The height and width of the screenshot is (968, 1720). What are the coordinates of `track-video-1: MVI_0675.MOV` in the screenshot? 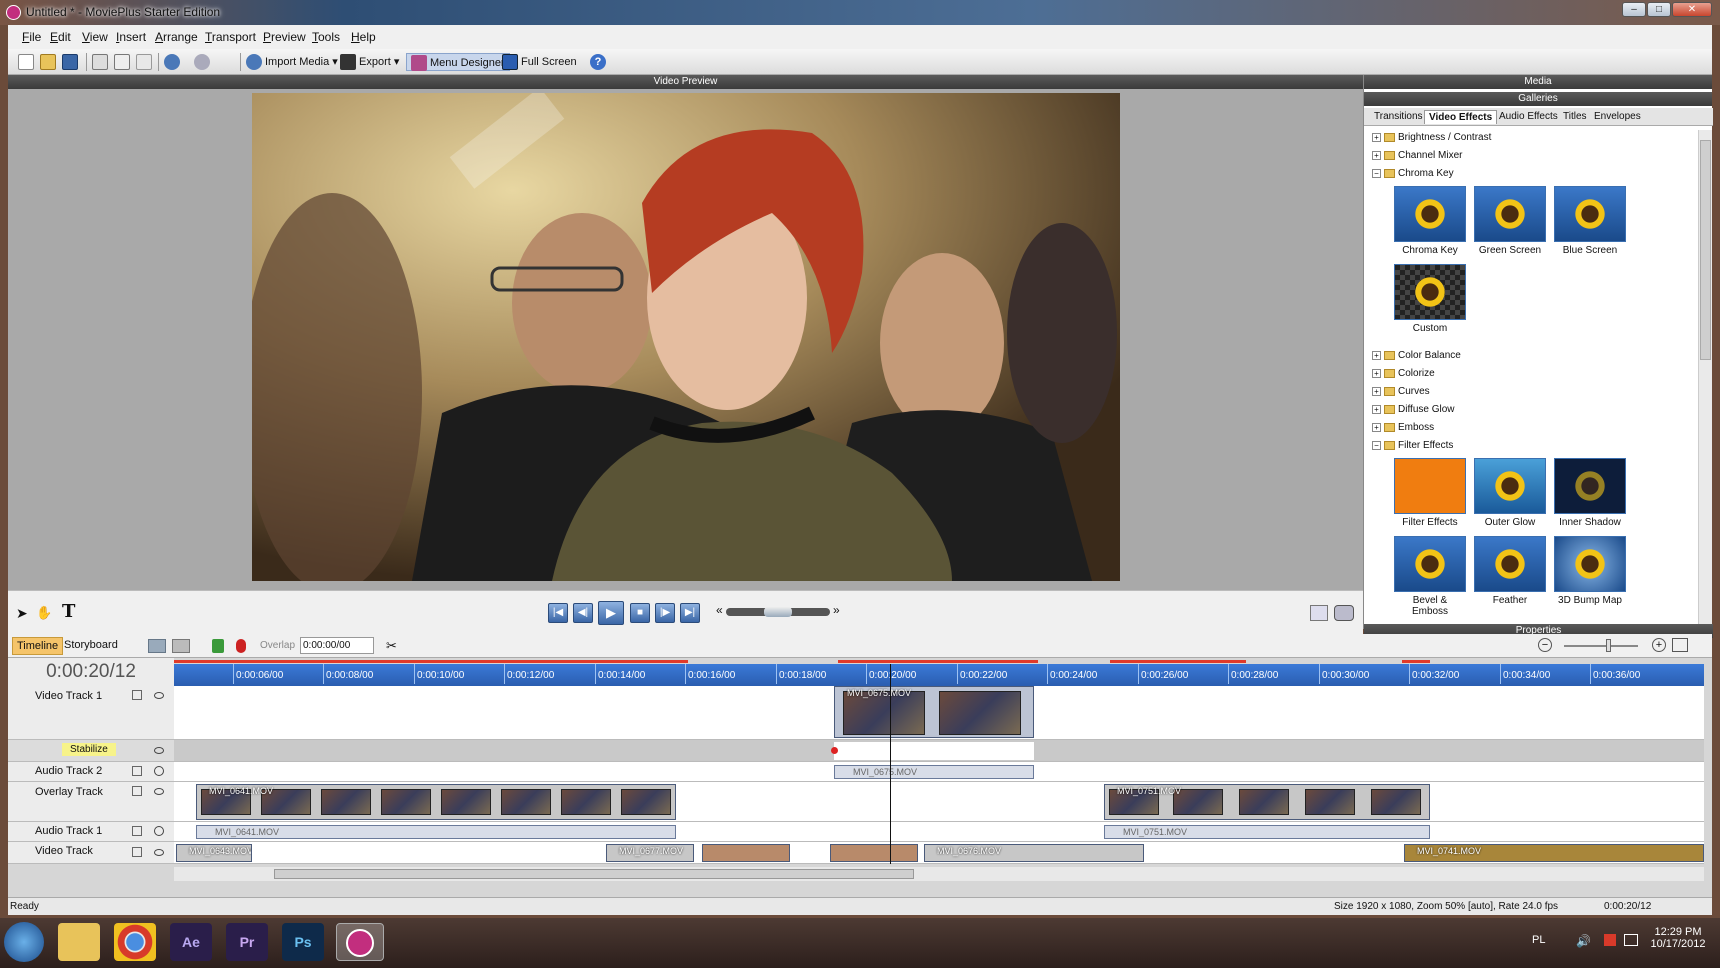 It's located at (939, 713).